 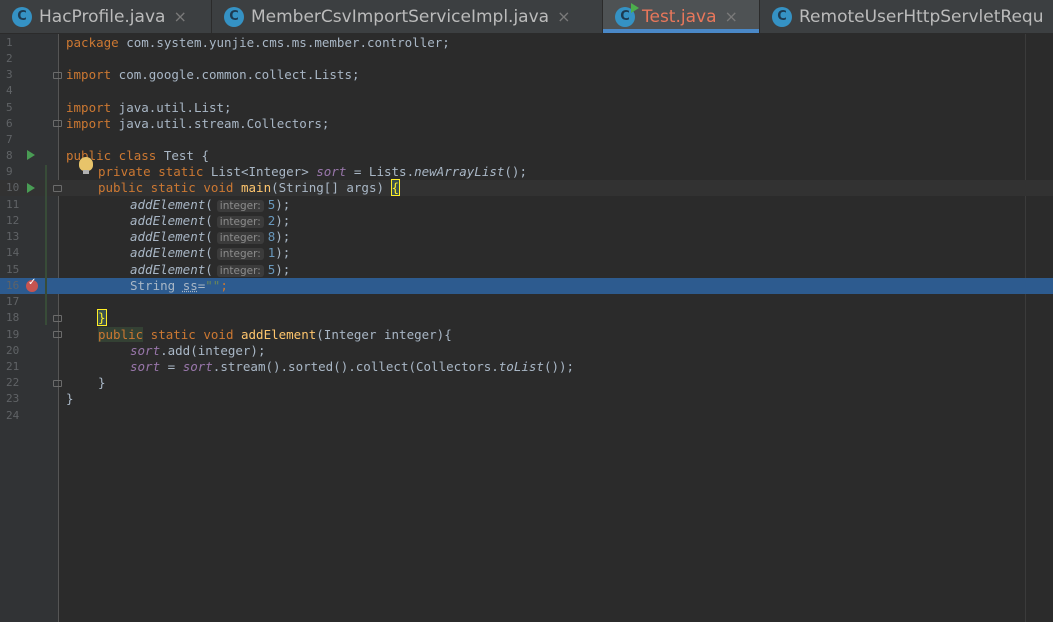 What do you see at coordinates (240, 238) in the screenshot?
I see `parameter-hint: integer:` at bounding box center [240, 238].